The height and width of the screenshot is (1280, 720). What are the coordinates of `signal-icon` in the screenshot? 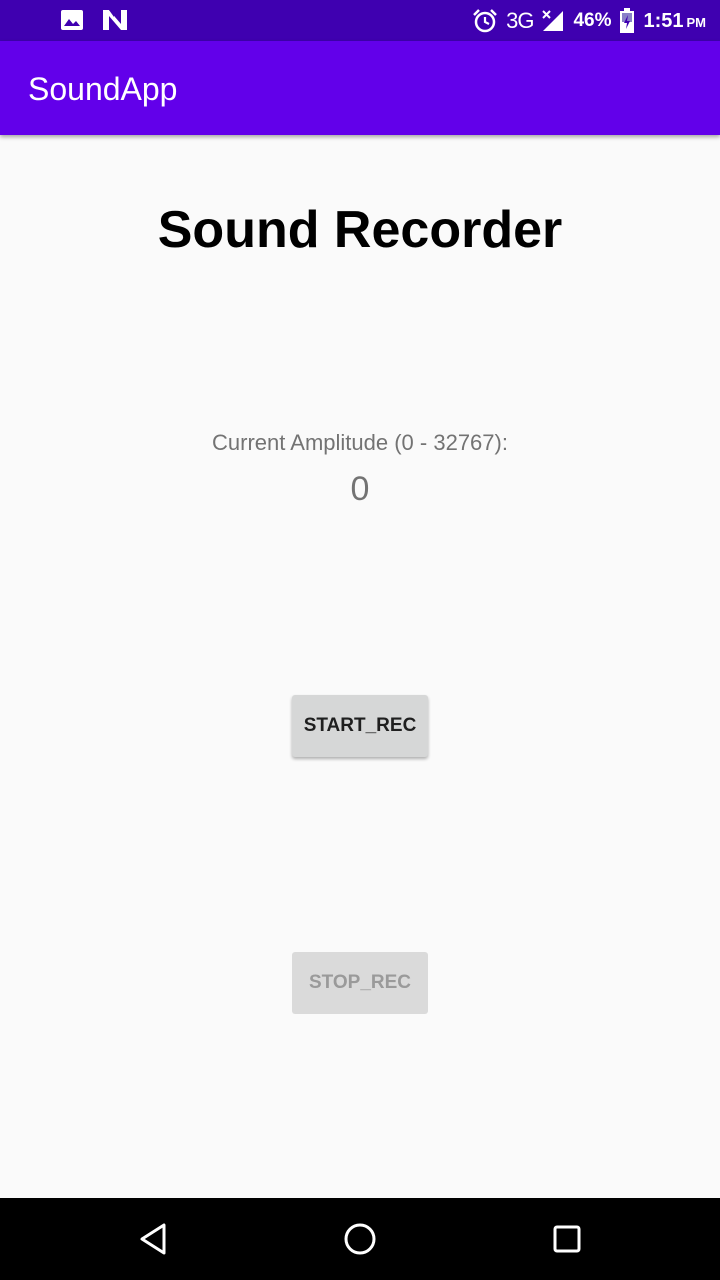 It's located at (553, 21).